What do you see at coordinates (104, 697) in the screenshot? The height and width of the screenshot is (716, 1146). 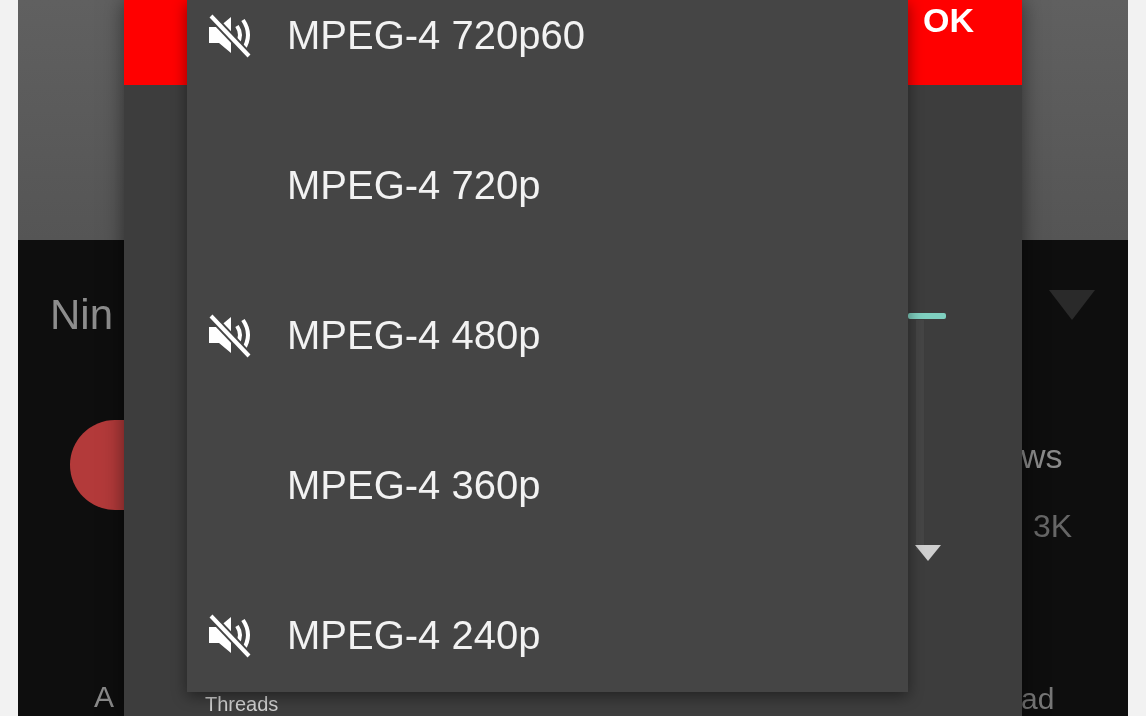 I see `tab-label: A` at bounding box center [104, 697].